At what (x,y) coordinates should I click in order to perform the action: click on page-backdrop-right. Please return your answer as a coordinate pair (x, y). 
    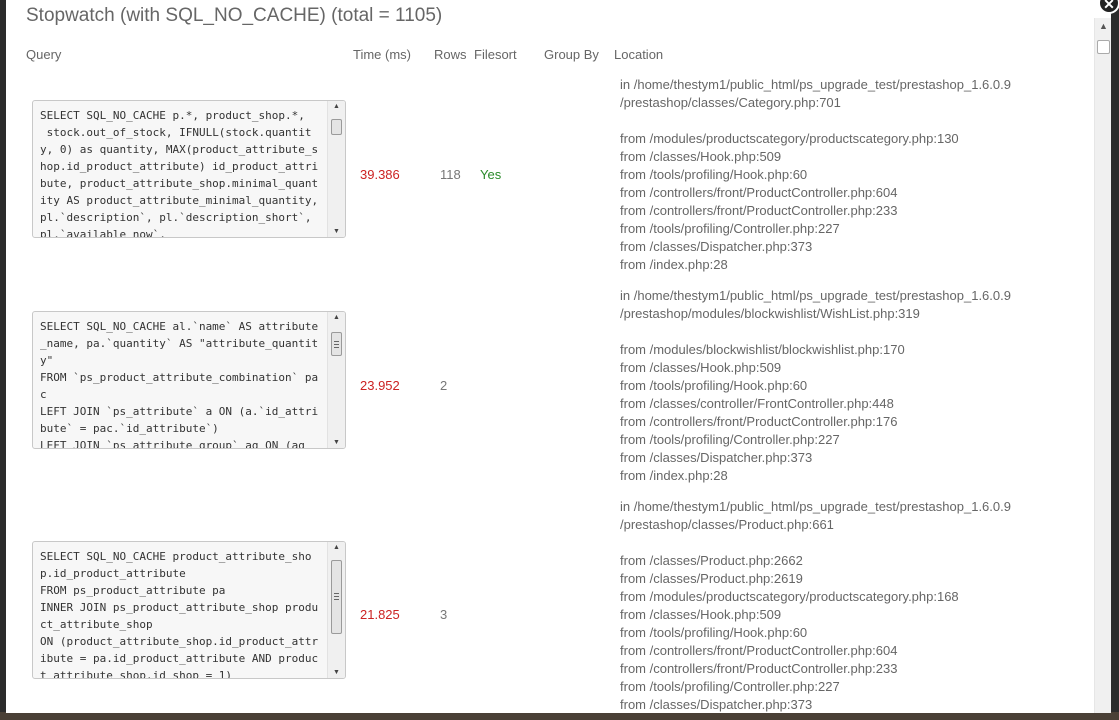
    Looking at the image, I should click on (1115, 360).